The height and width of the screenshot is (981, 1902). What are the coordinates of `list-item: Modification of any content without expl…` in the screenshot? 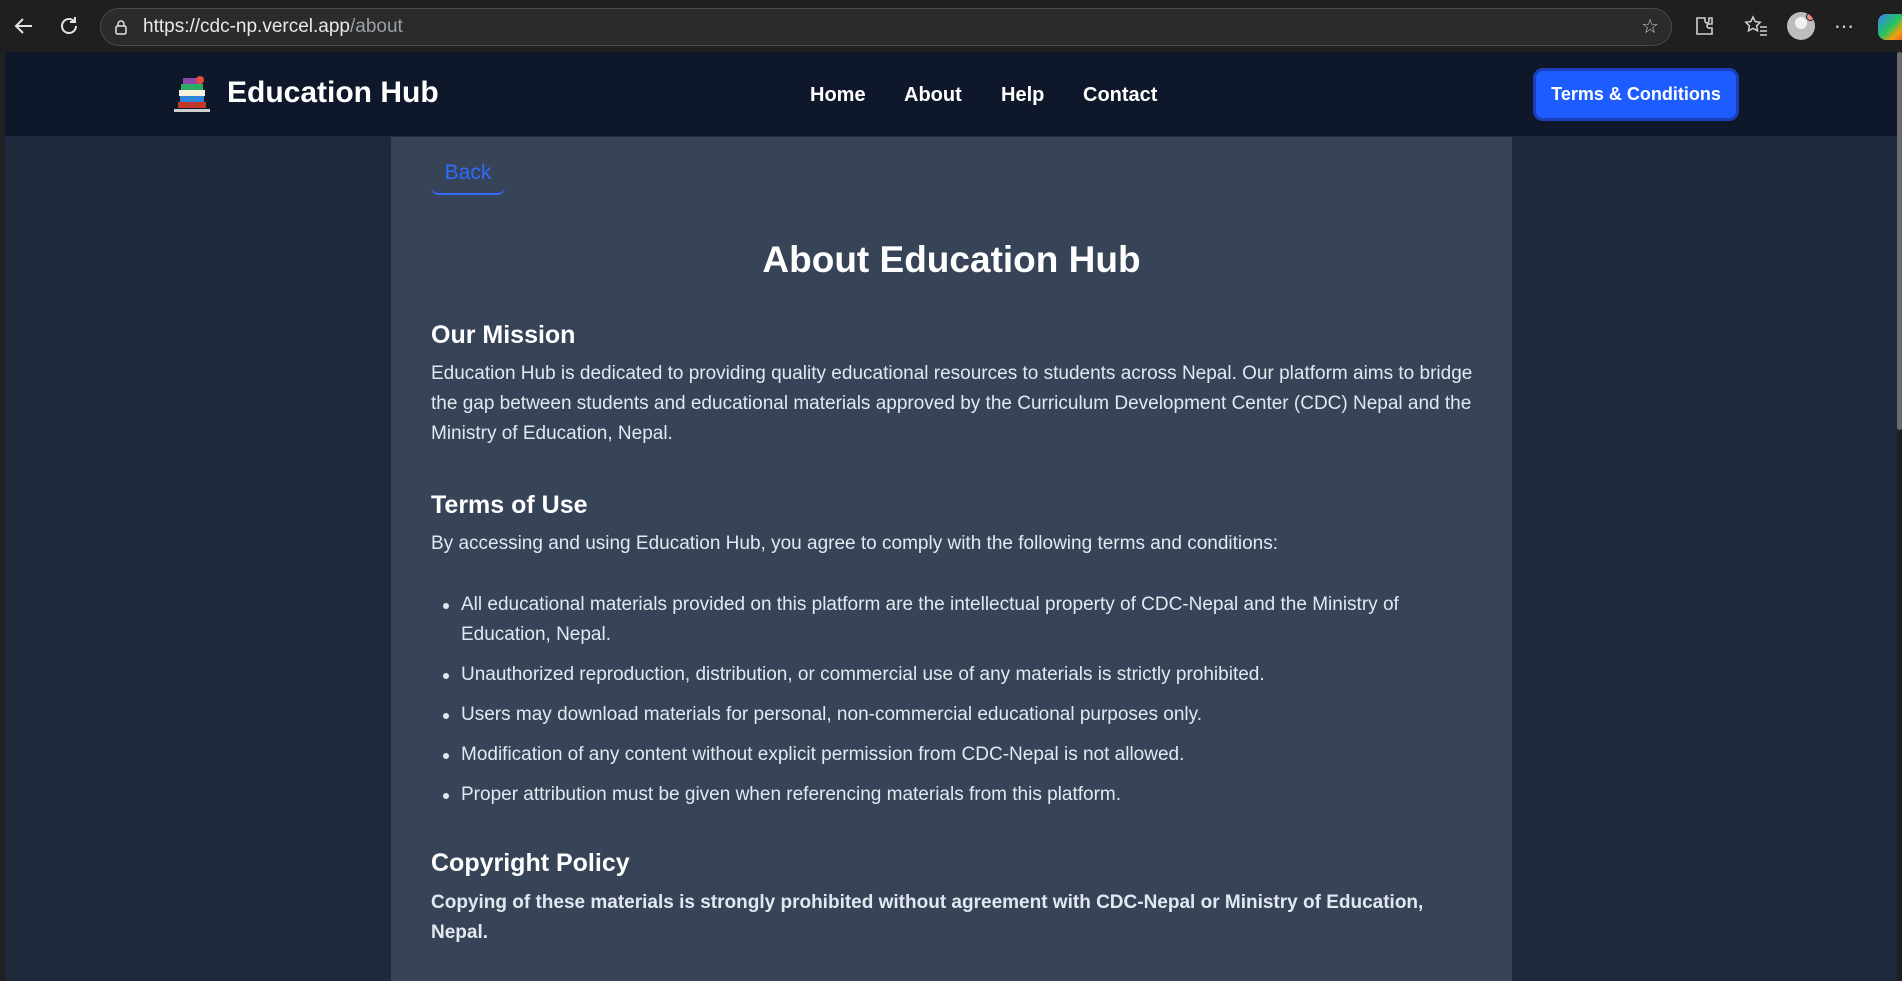 It's located at (953, 755).